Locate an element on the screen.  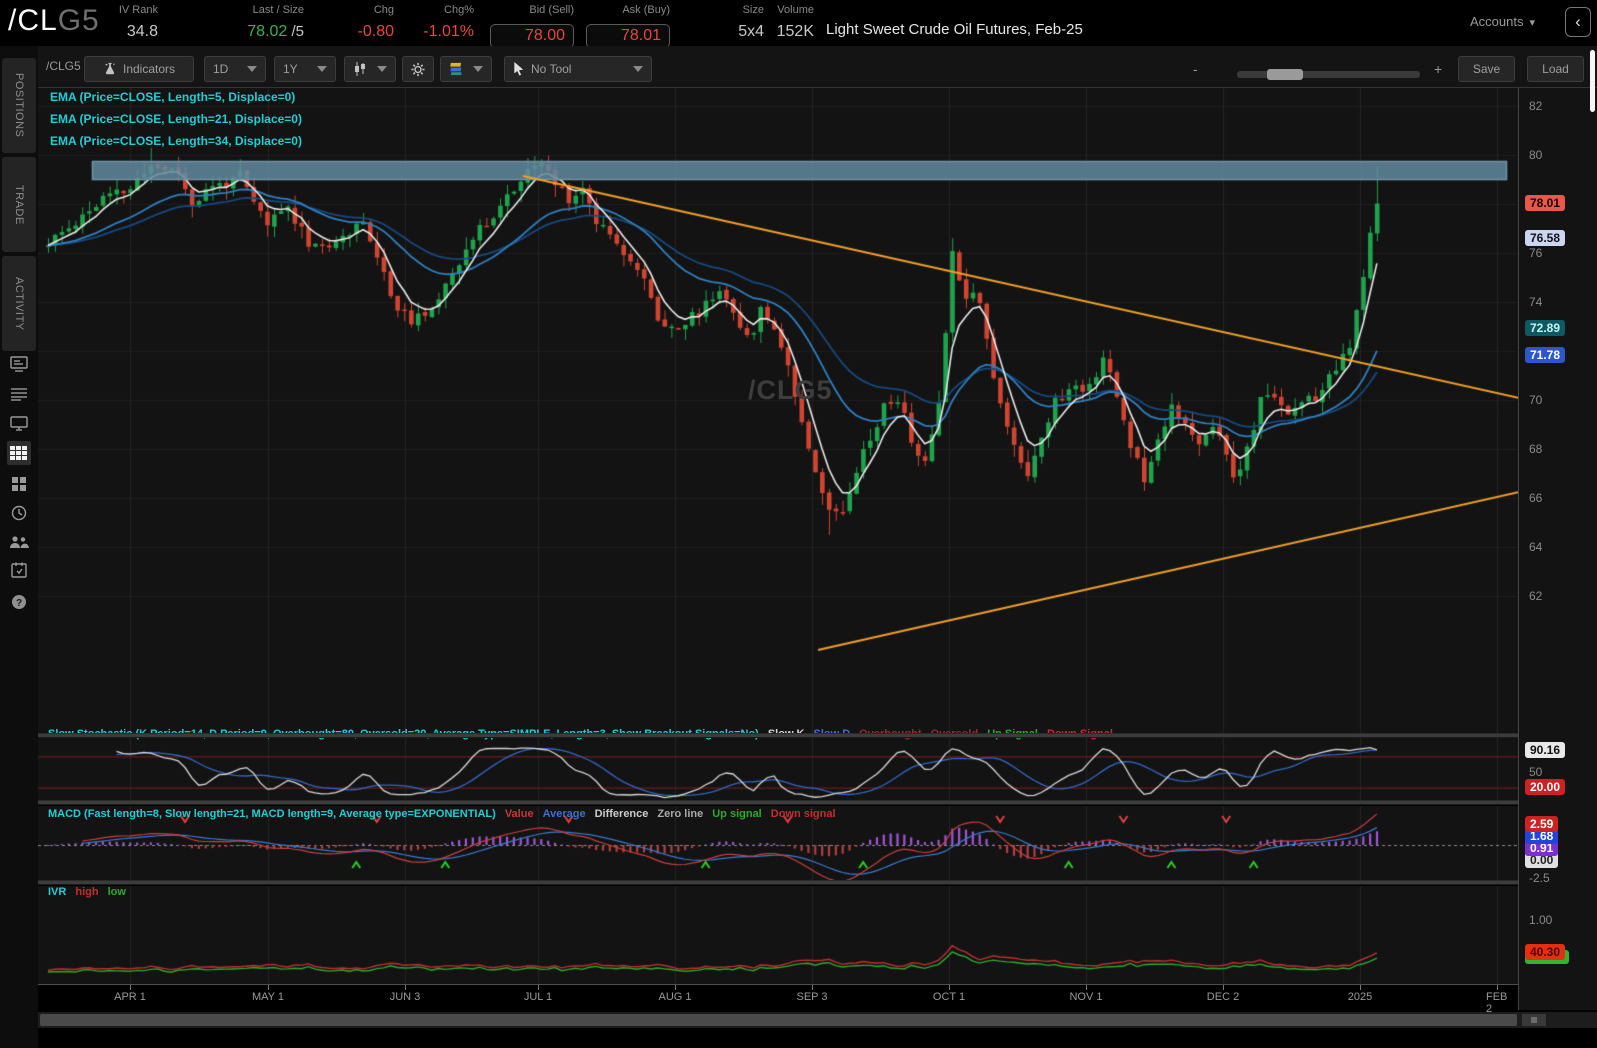
symbol-expiry: G5 is located at coordinates (78, 20).